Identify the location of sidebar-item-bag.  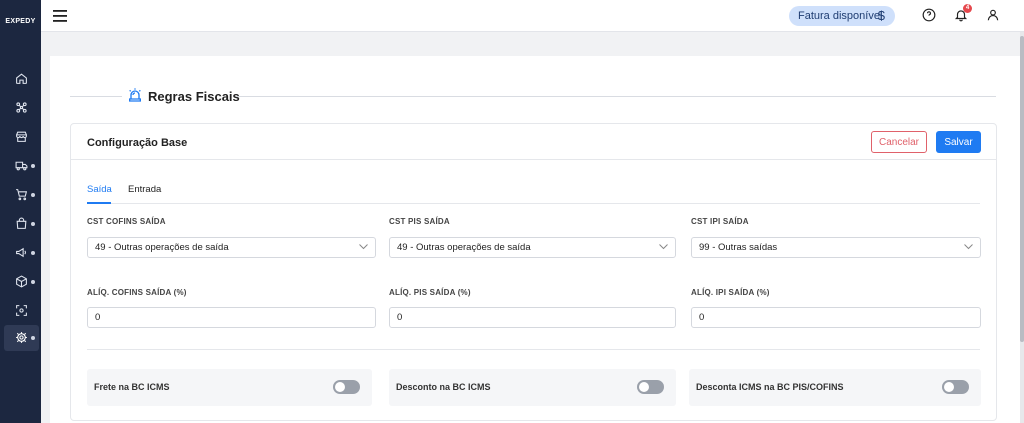
(20, 224).